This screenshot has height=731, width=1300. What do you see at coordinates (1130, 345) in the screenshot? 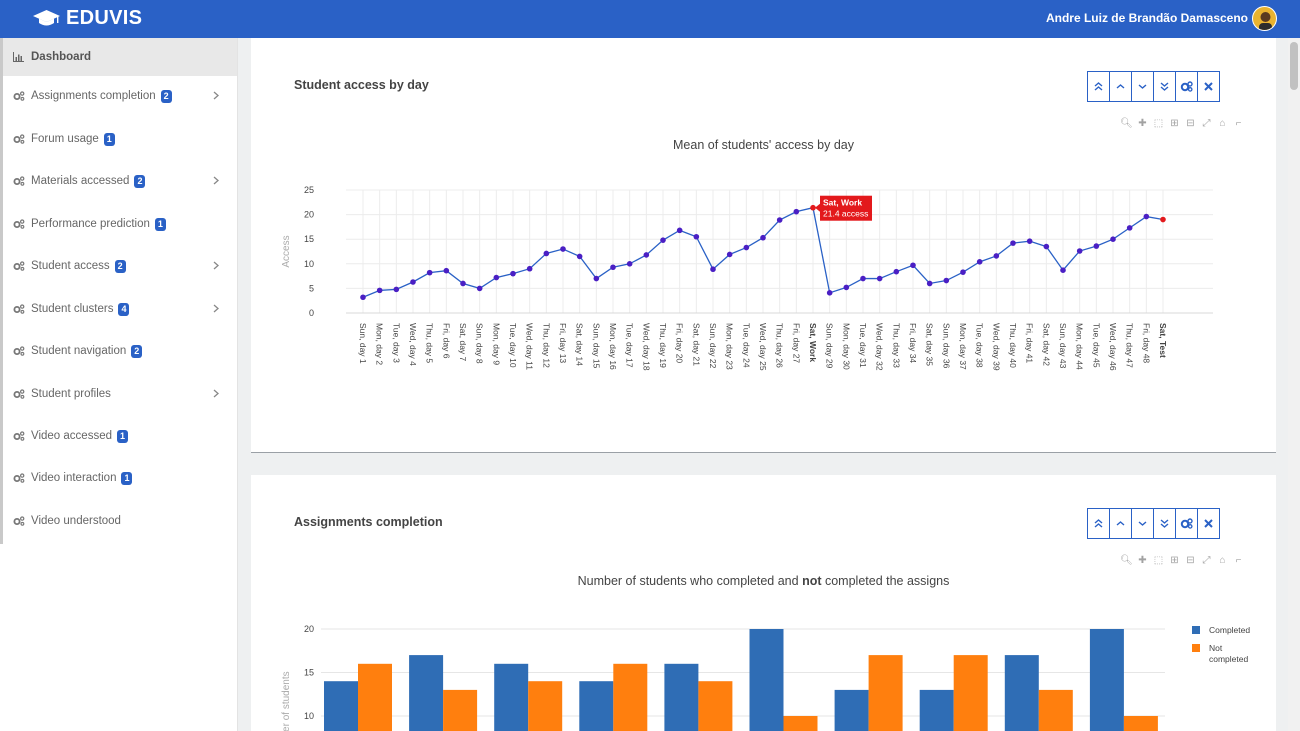
I see `x-tick-label: Thu, day 47` at bounding box center [1130, 345].